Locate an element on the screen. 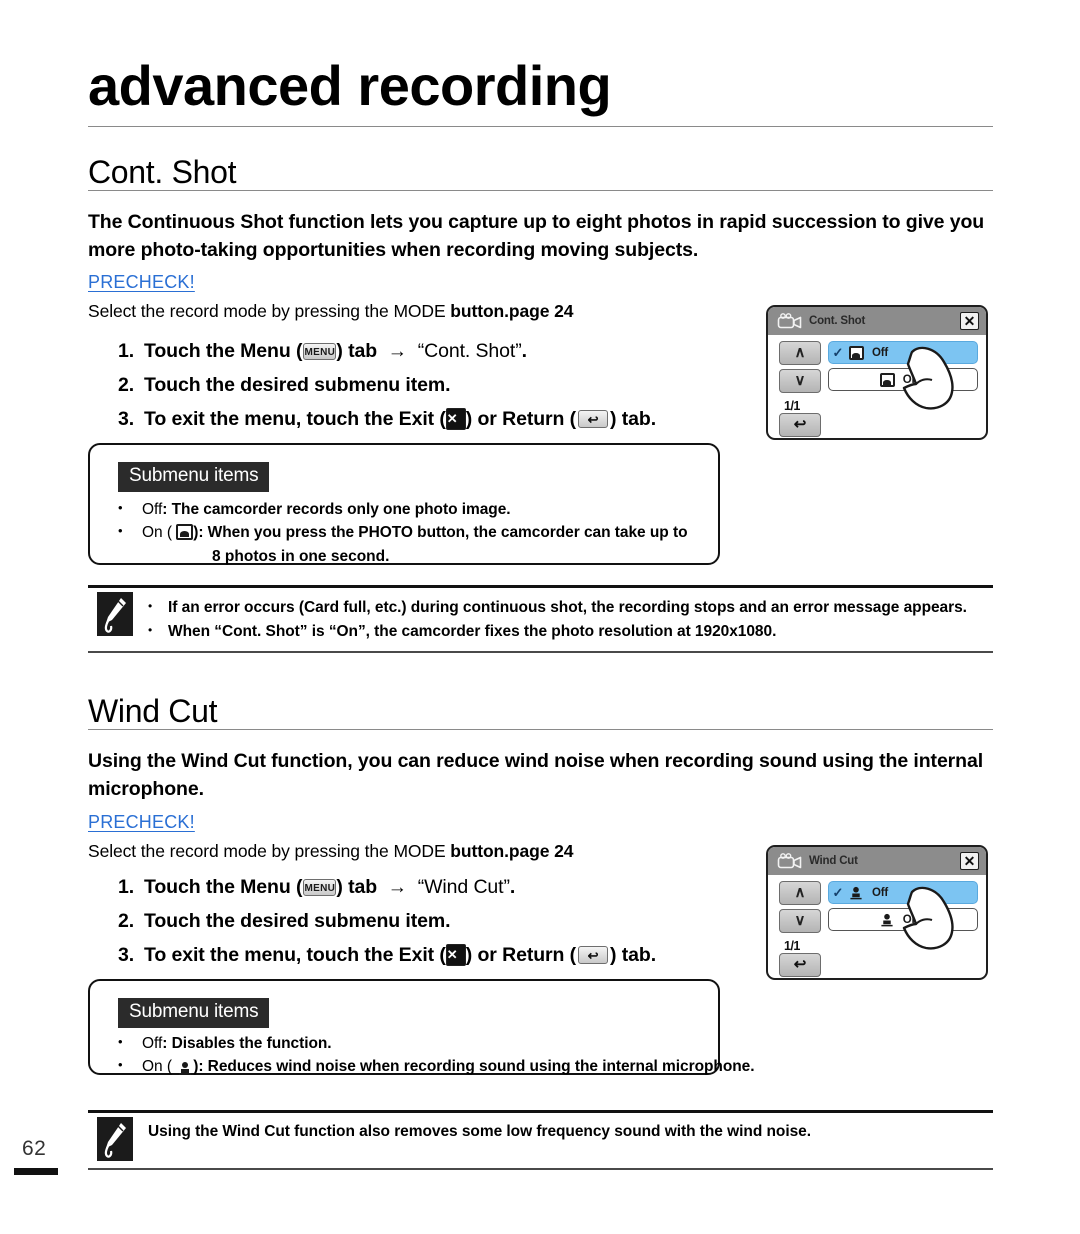 The image size is (1080, 1234). section-heading-cont-shot: Cont. Shot is located at coordinates (162, 172).